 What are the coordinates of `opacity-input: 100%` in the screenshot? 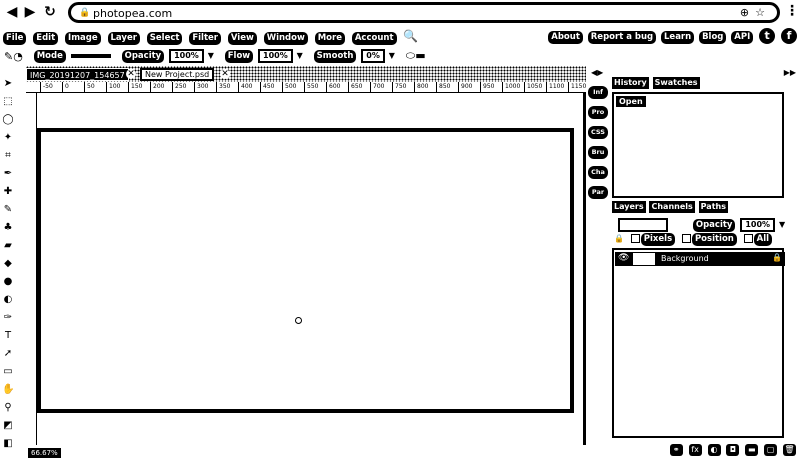 It's located at (186, 56).